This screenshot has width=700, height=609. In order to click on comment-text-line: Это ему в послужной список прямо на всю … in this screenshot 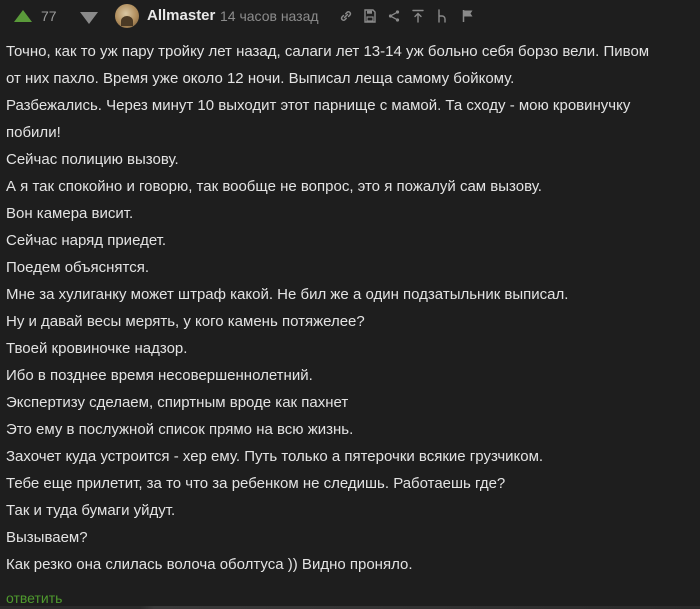, I will do `click(180, 429)`.